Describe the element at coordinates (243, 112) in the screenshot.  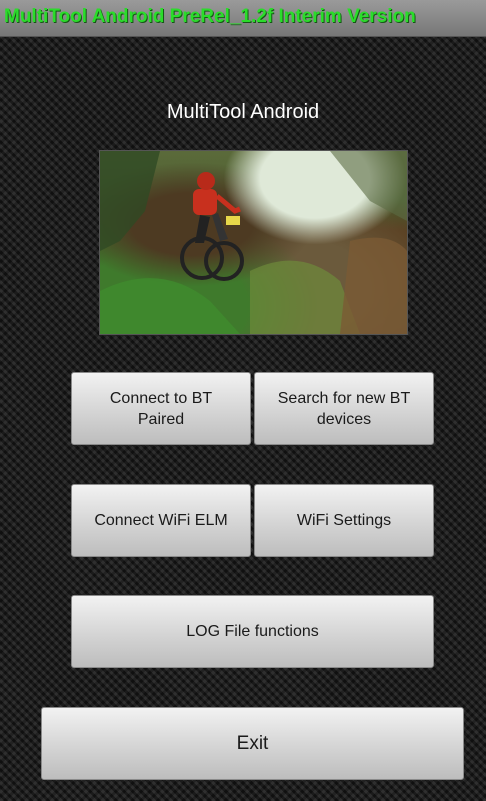
I see `app-title: MultiTool Android` at that location.